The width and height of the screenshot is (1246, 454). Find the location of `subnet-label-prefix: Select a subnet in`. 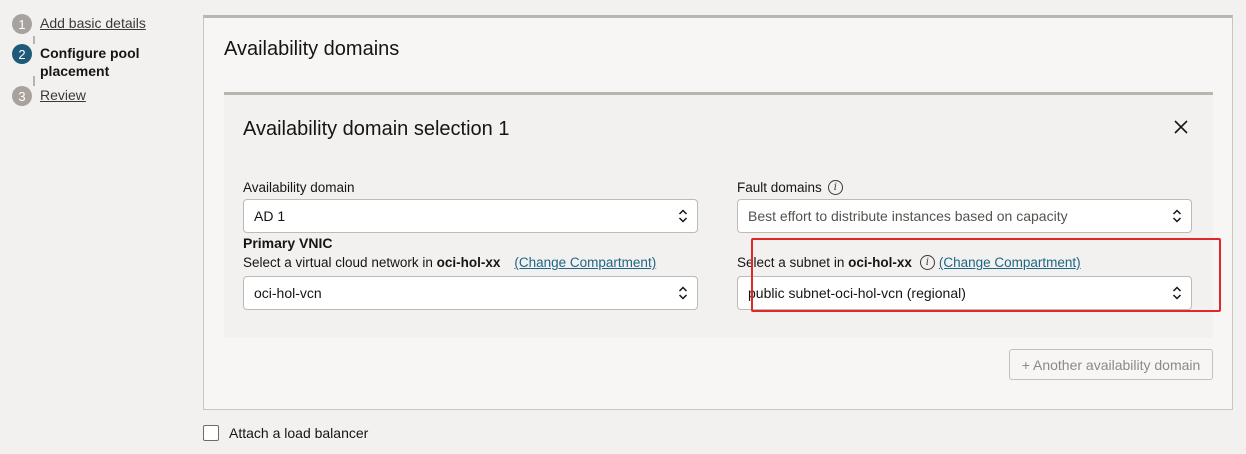

subnet-label-prefix: Select a subnet in is located at coordinates (791, 262).